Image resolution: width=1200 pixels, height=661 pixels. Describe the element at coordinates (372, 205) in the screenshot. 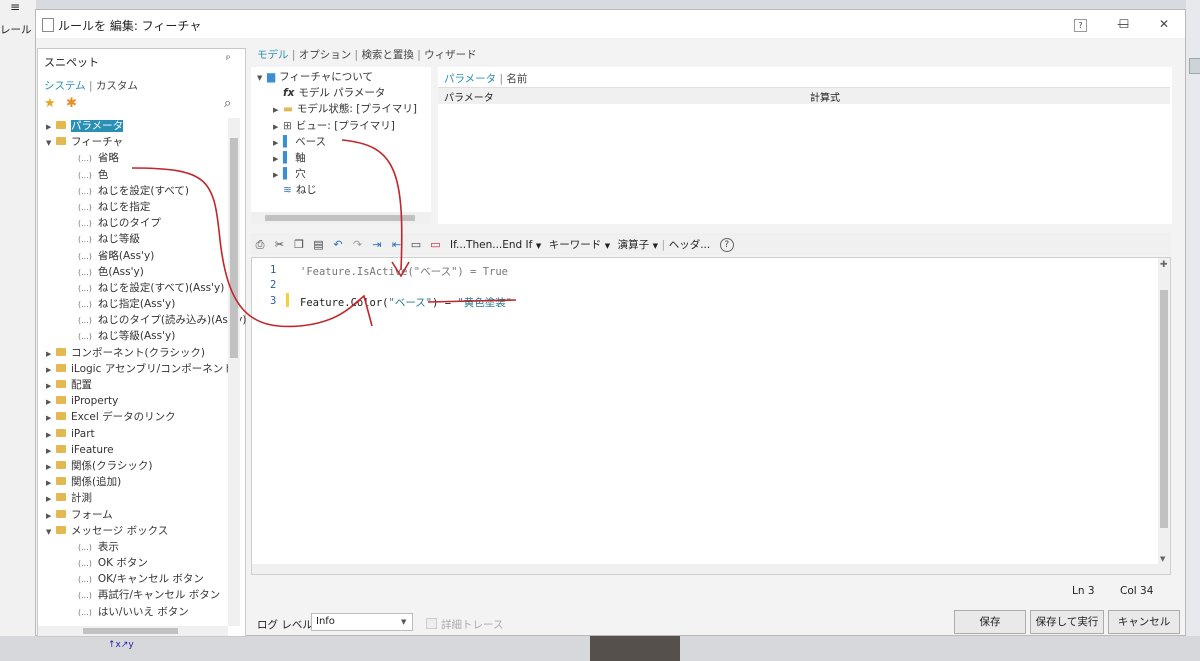

I see `annotation-arrow-base` at that location.